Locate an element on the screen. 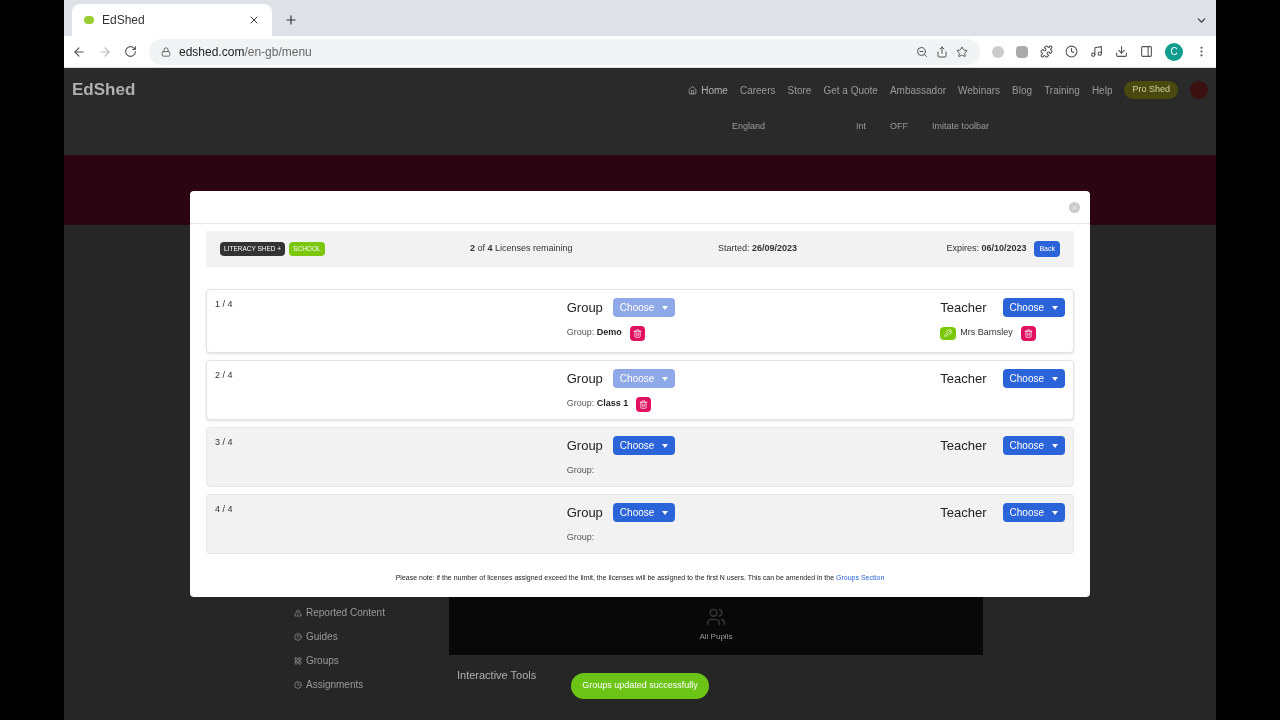  upgrade-button: Pro Shed is located at coordinates (1151, 90).